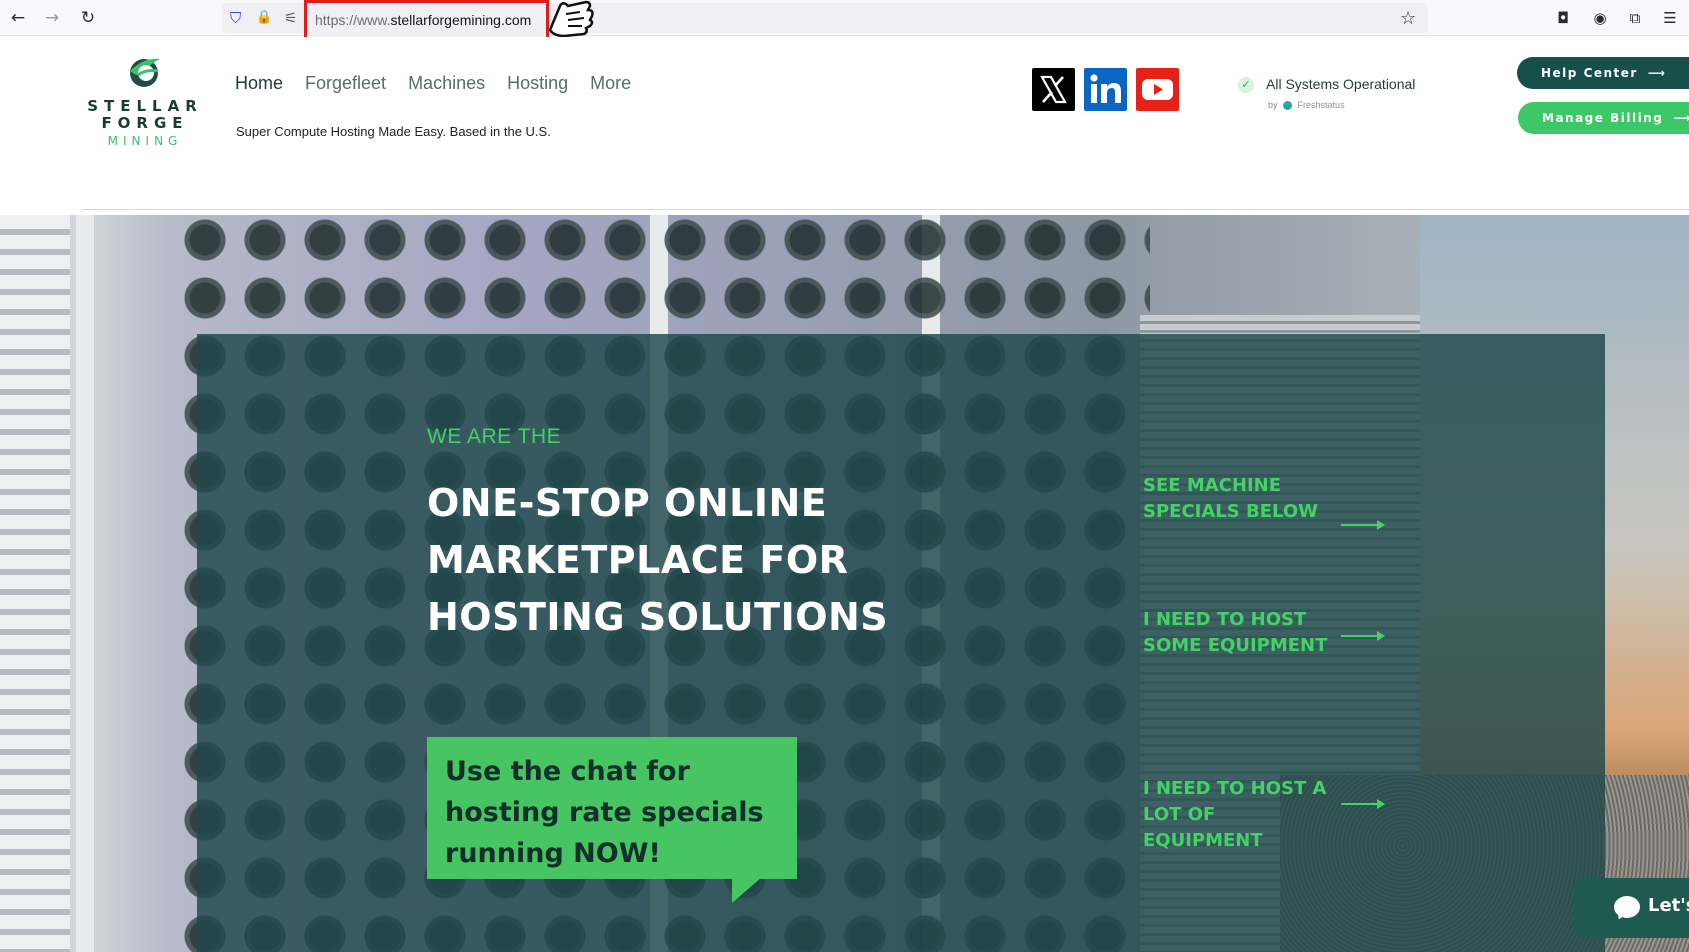  What do you see at coordinates (1600, 18) in the screenshot?
I see `account-icon: ◉` at bounding box center [1600, 18].